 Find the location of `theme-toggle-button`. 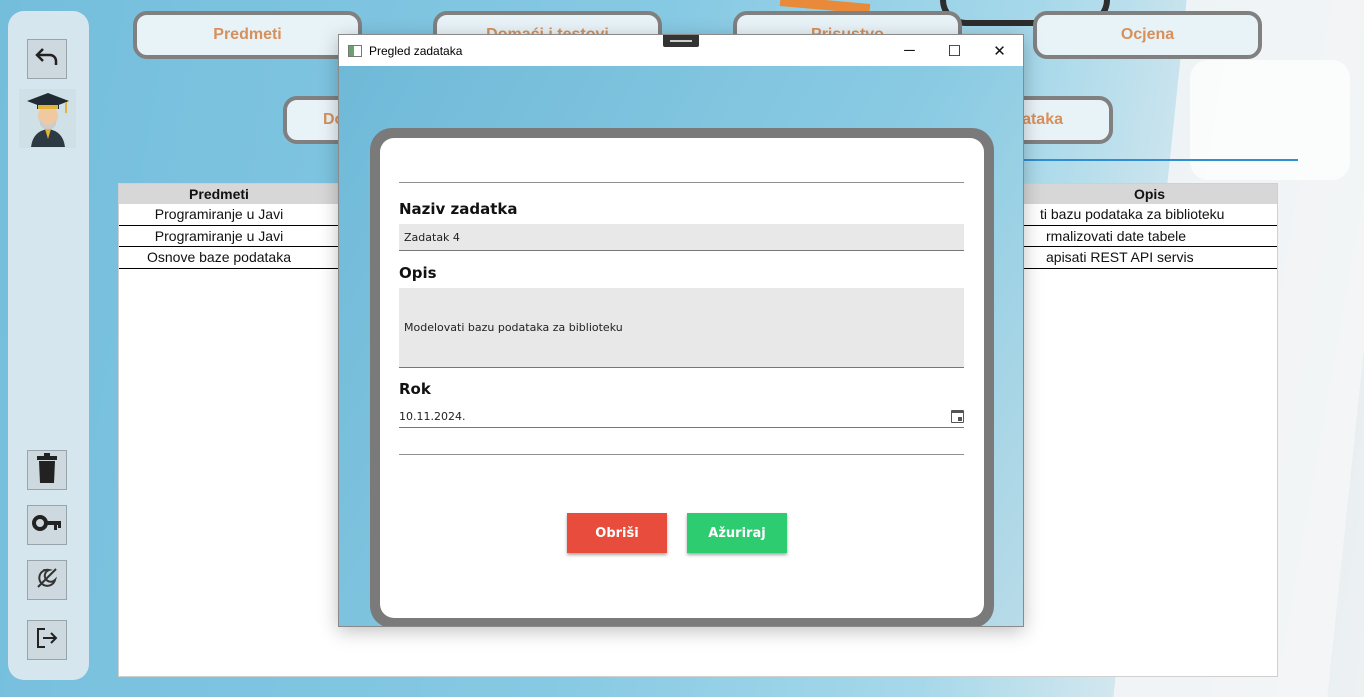

theme-toggle-button is located at coordinates (47, 580).